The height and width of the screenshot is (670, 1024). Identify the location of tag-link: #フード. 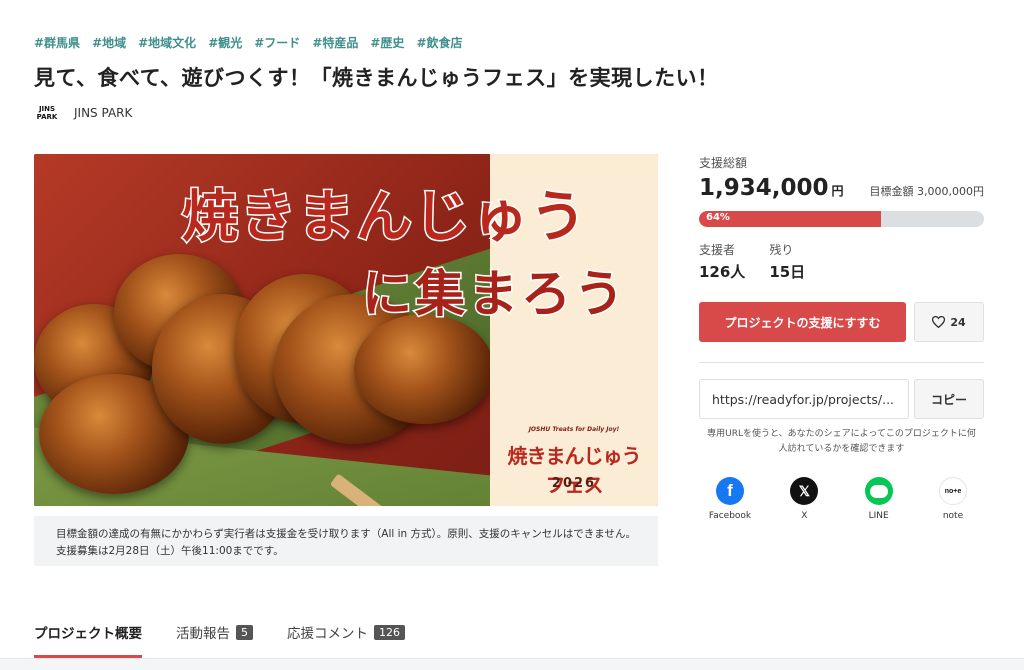
(277, 42).